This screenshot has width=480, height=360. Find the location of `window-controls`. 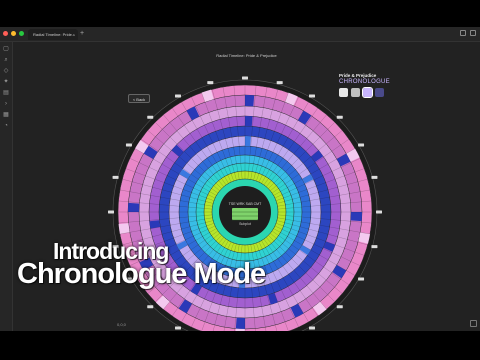

window-controls is located at coordinates (13, 33).